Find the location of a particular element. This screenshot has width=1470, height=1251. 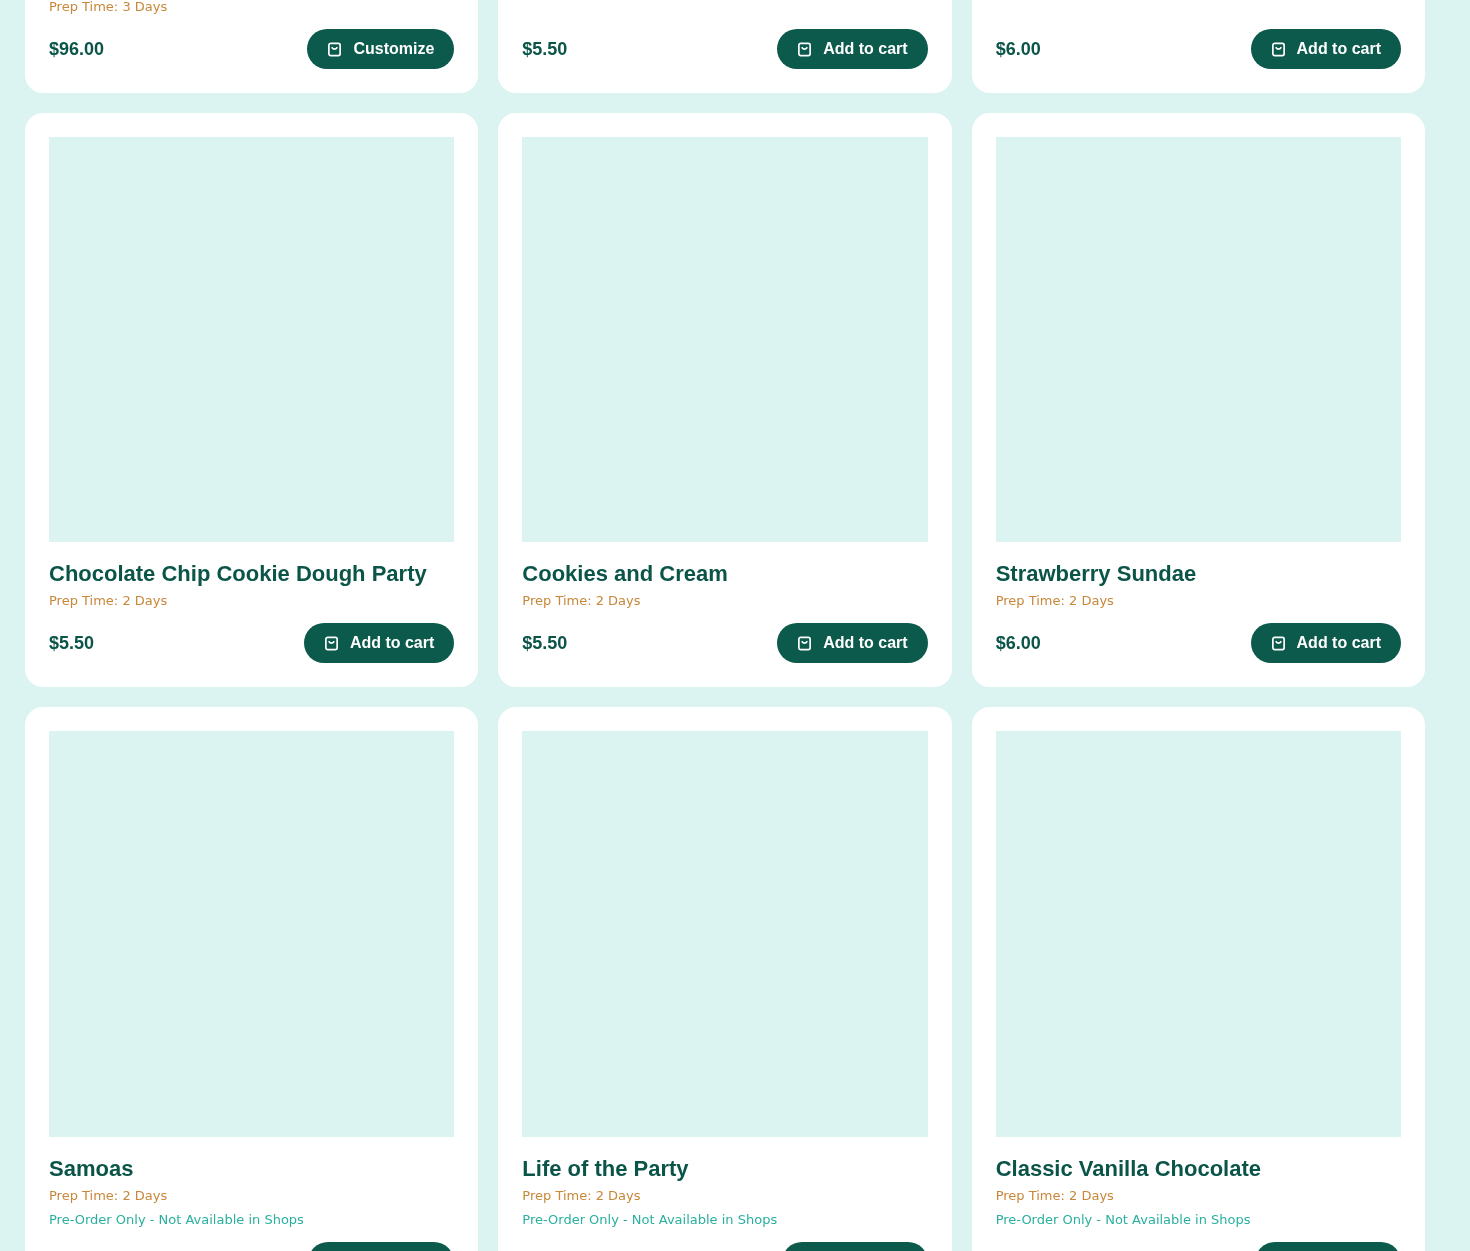

add-to-cart-button: Customize is located at coordinates (381, 49).